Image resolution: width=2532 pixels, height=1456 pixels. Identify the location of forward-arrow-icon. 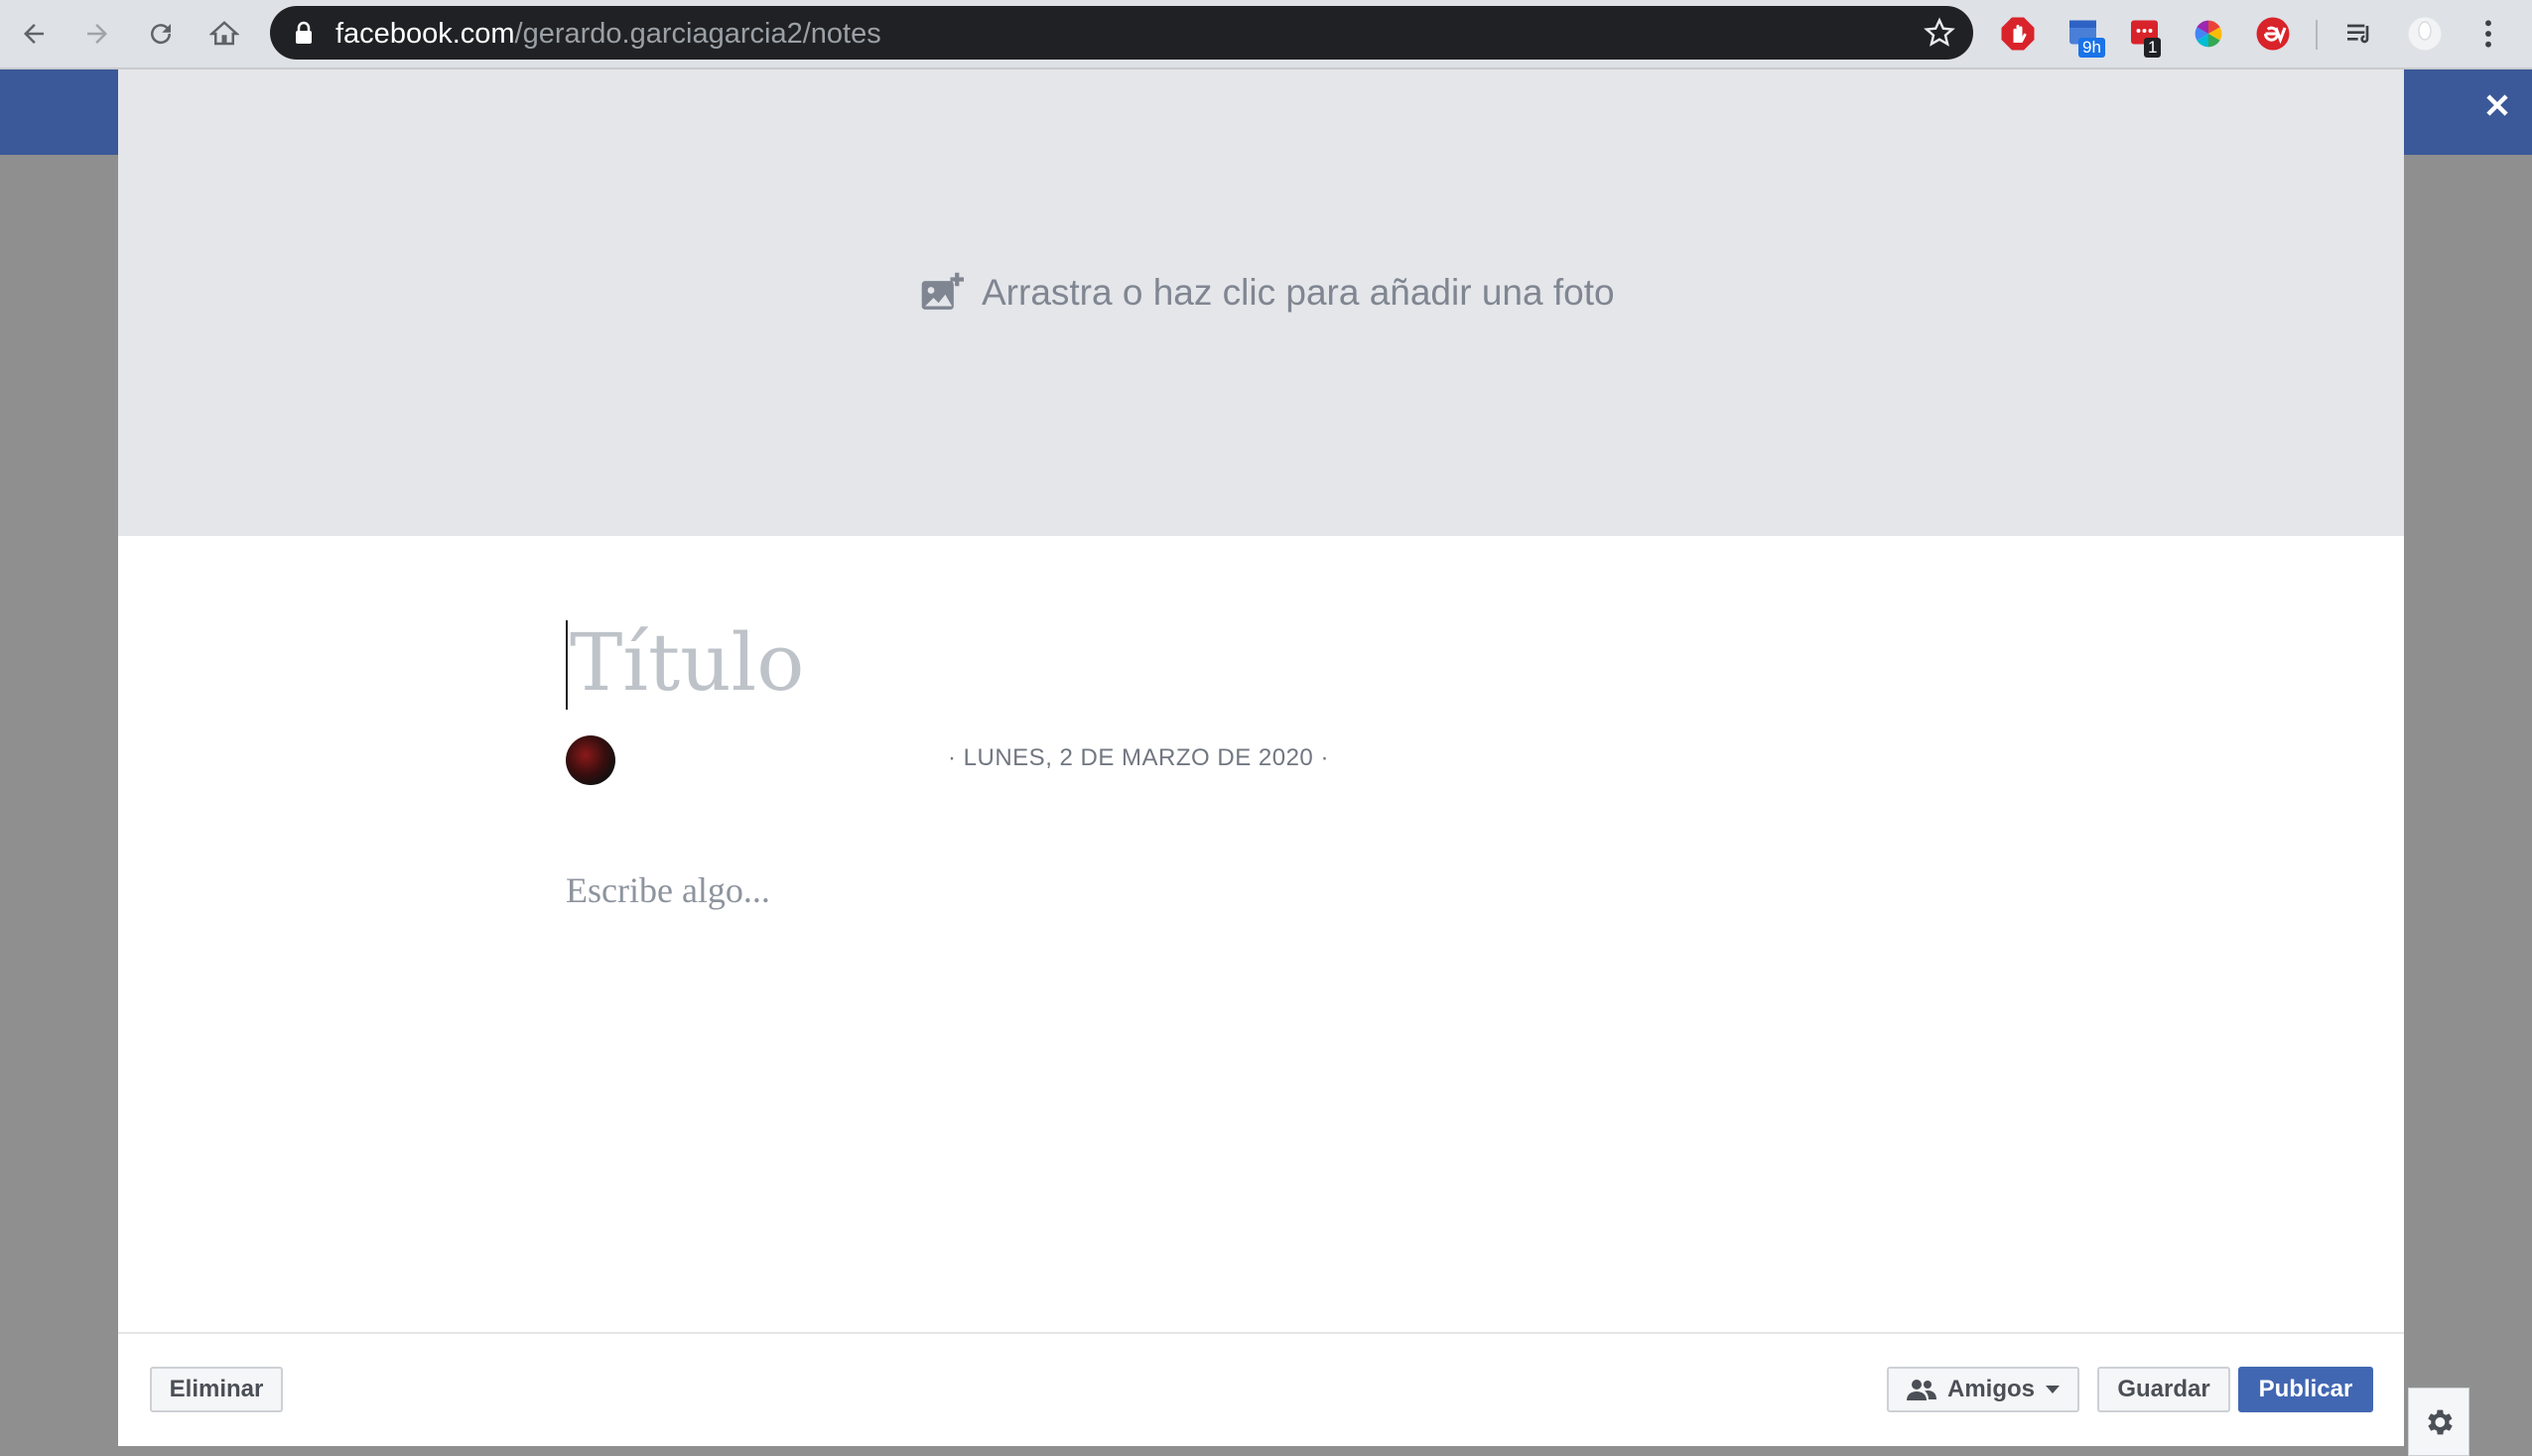
(97, 34).